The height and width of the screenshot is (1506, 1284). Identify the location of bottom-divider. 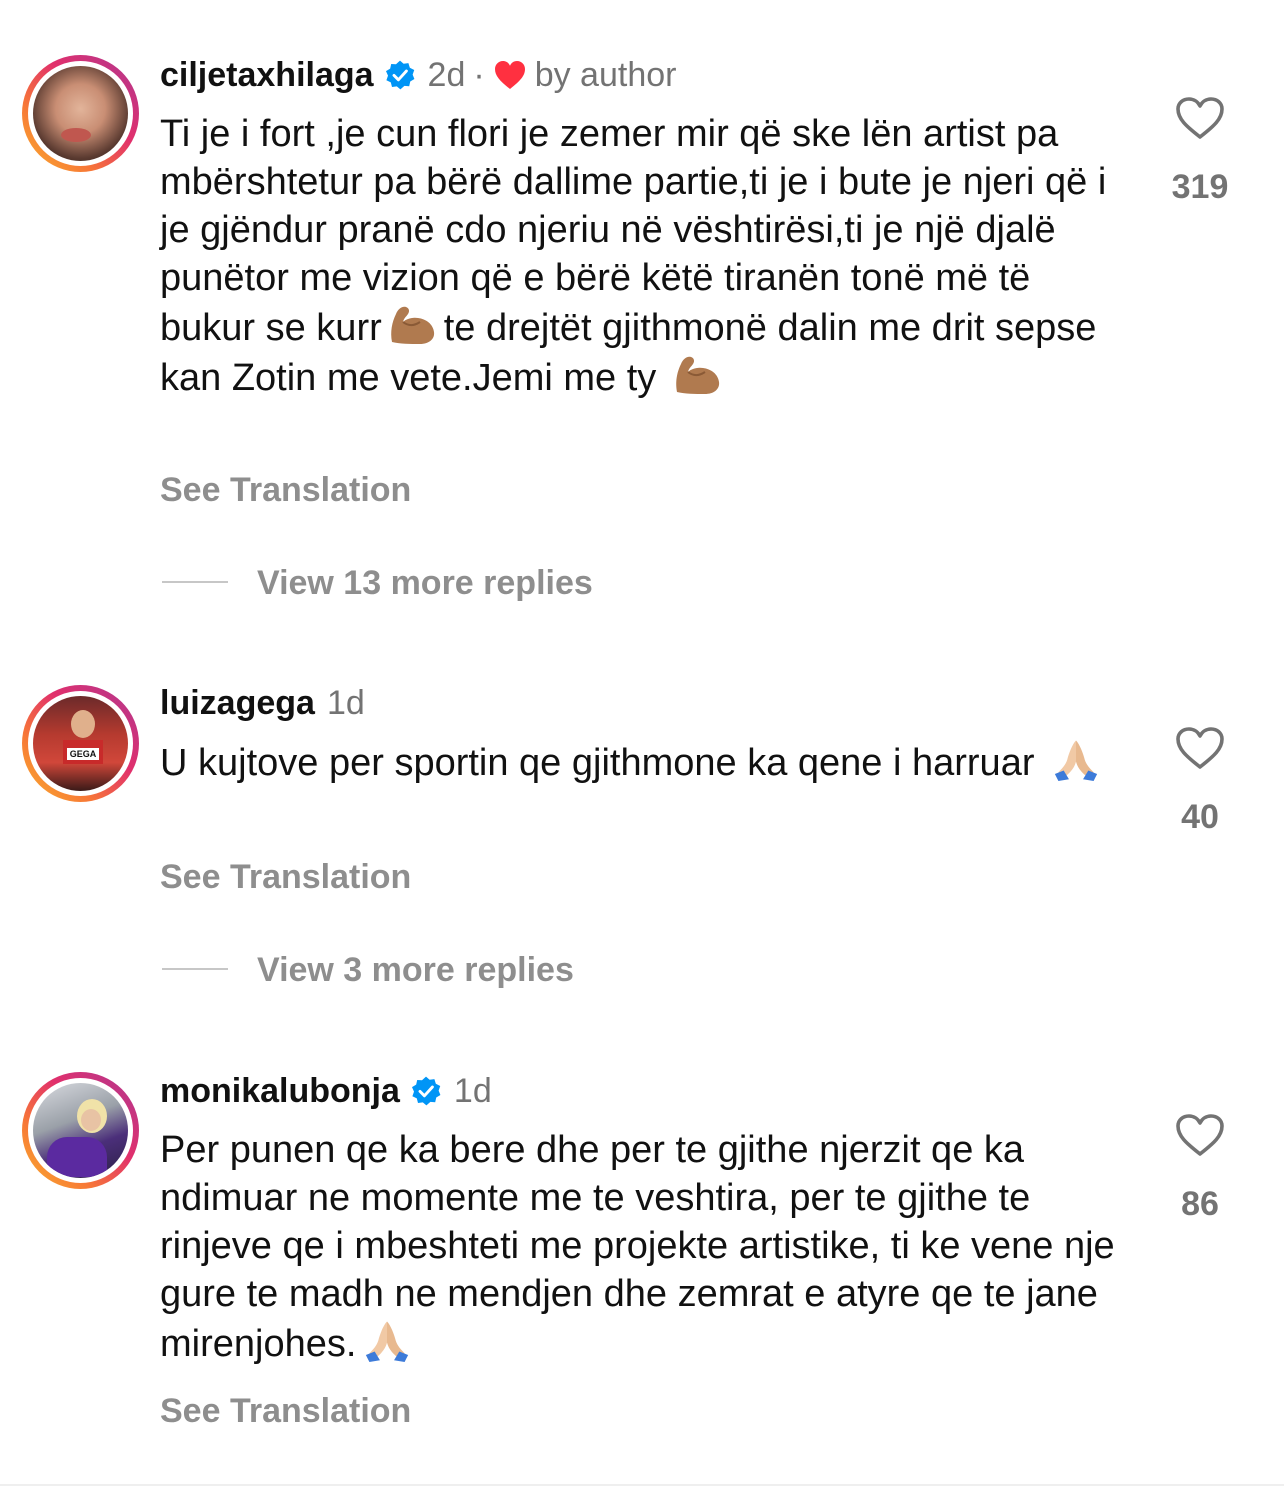
(642, 1485).